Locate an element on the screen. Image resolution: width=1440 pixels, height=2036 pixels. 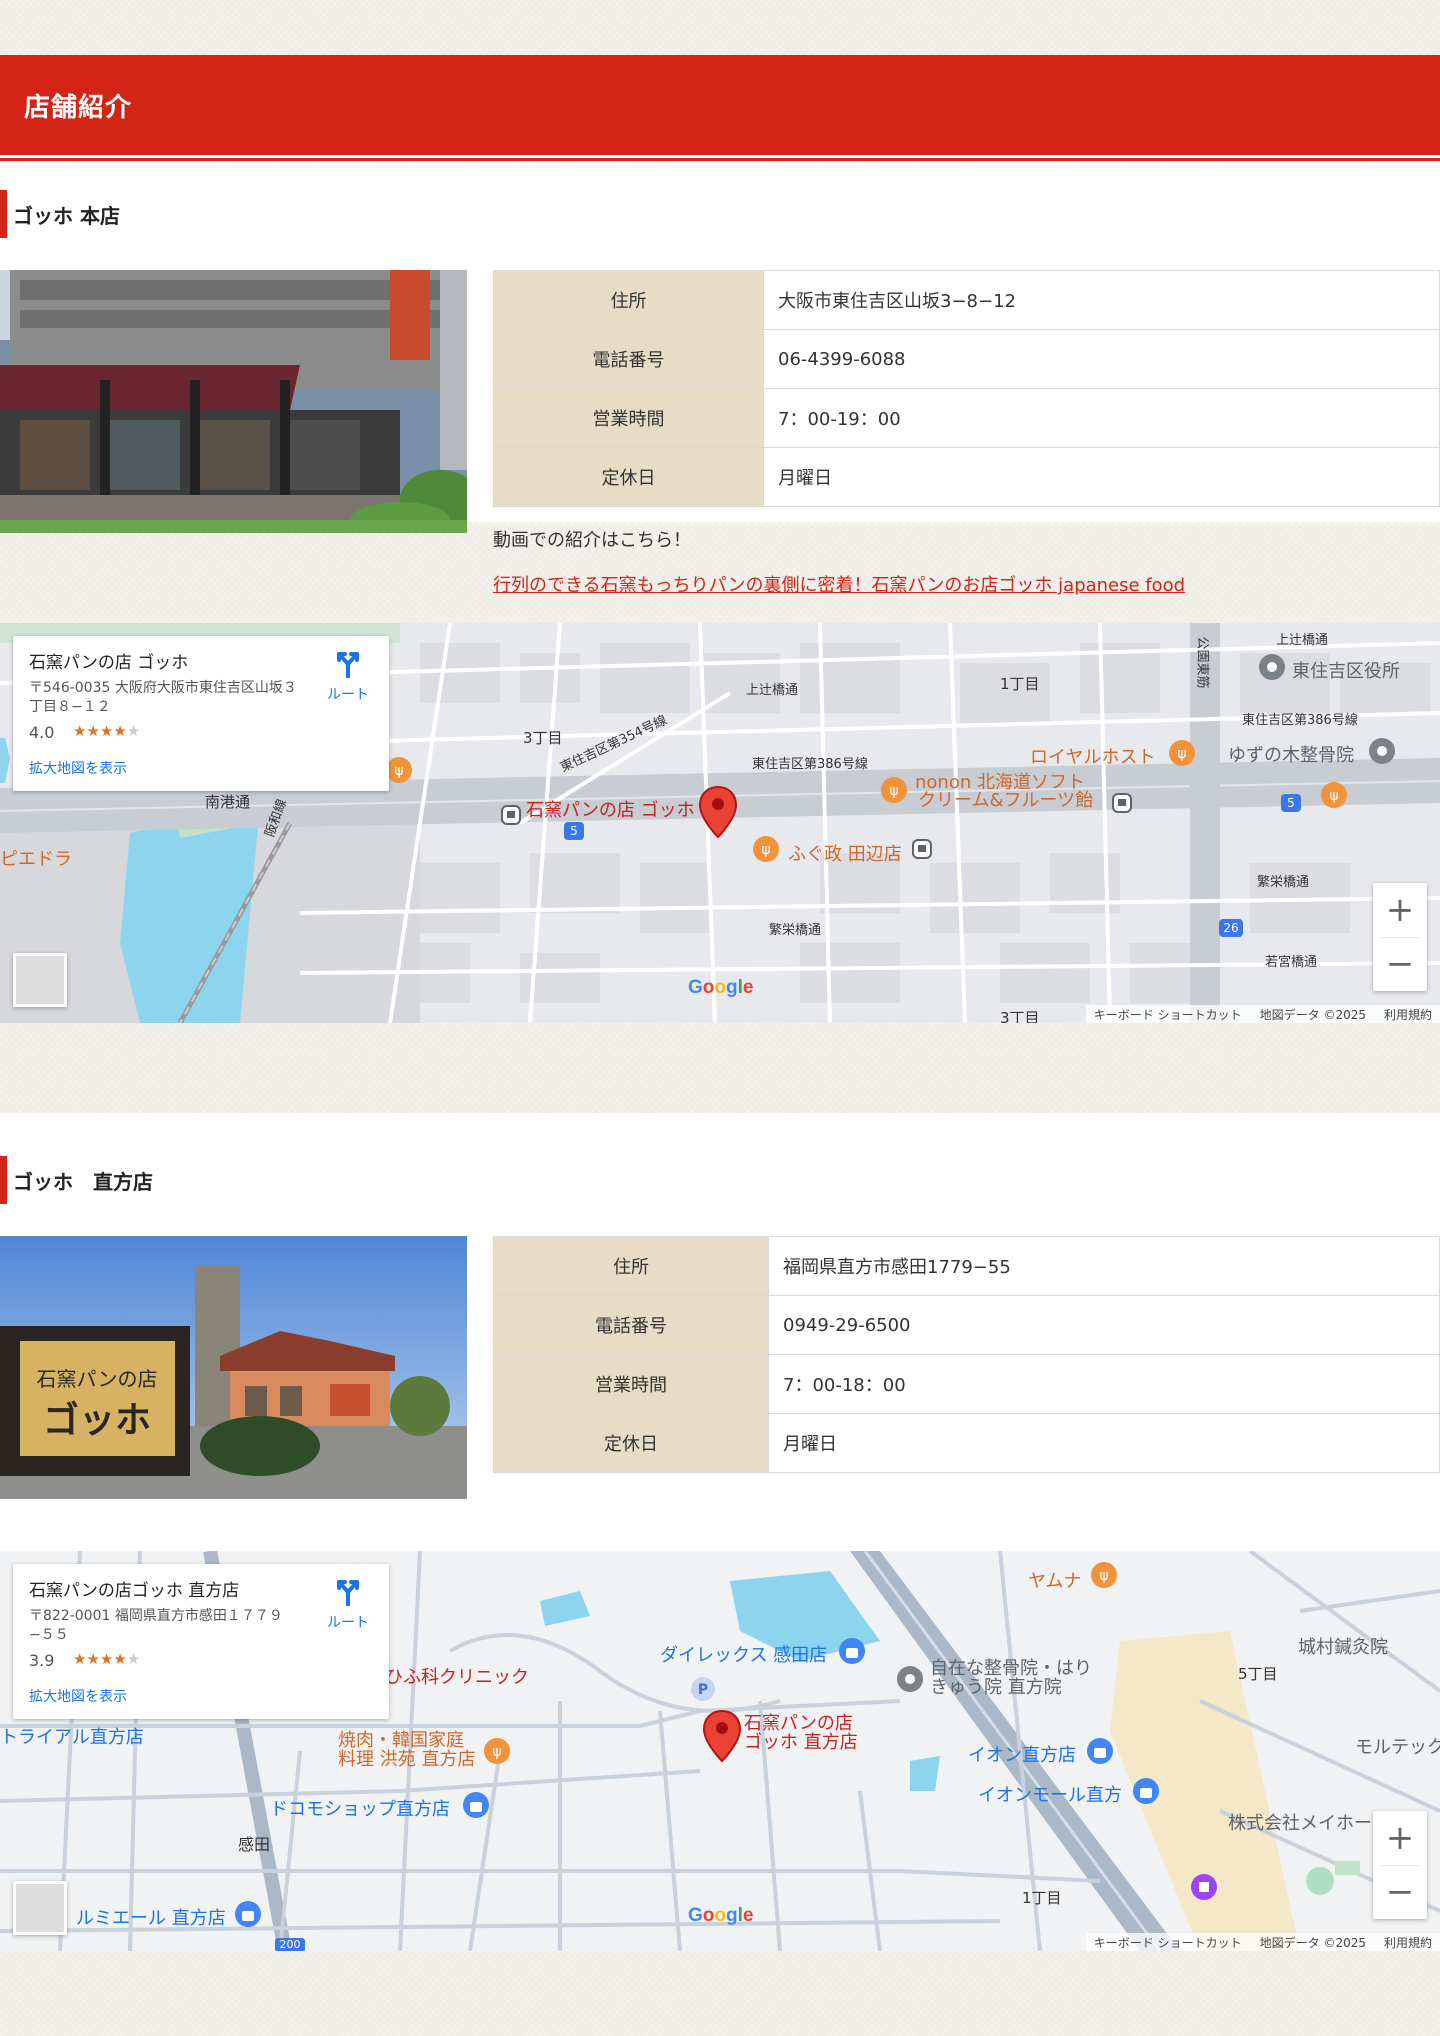
table-row: 営業時間 7：00-18：00 is located at coordinates (966, 1384).